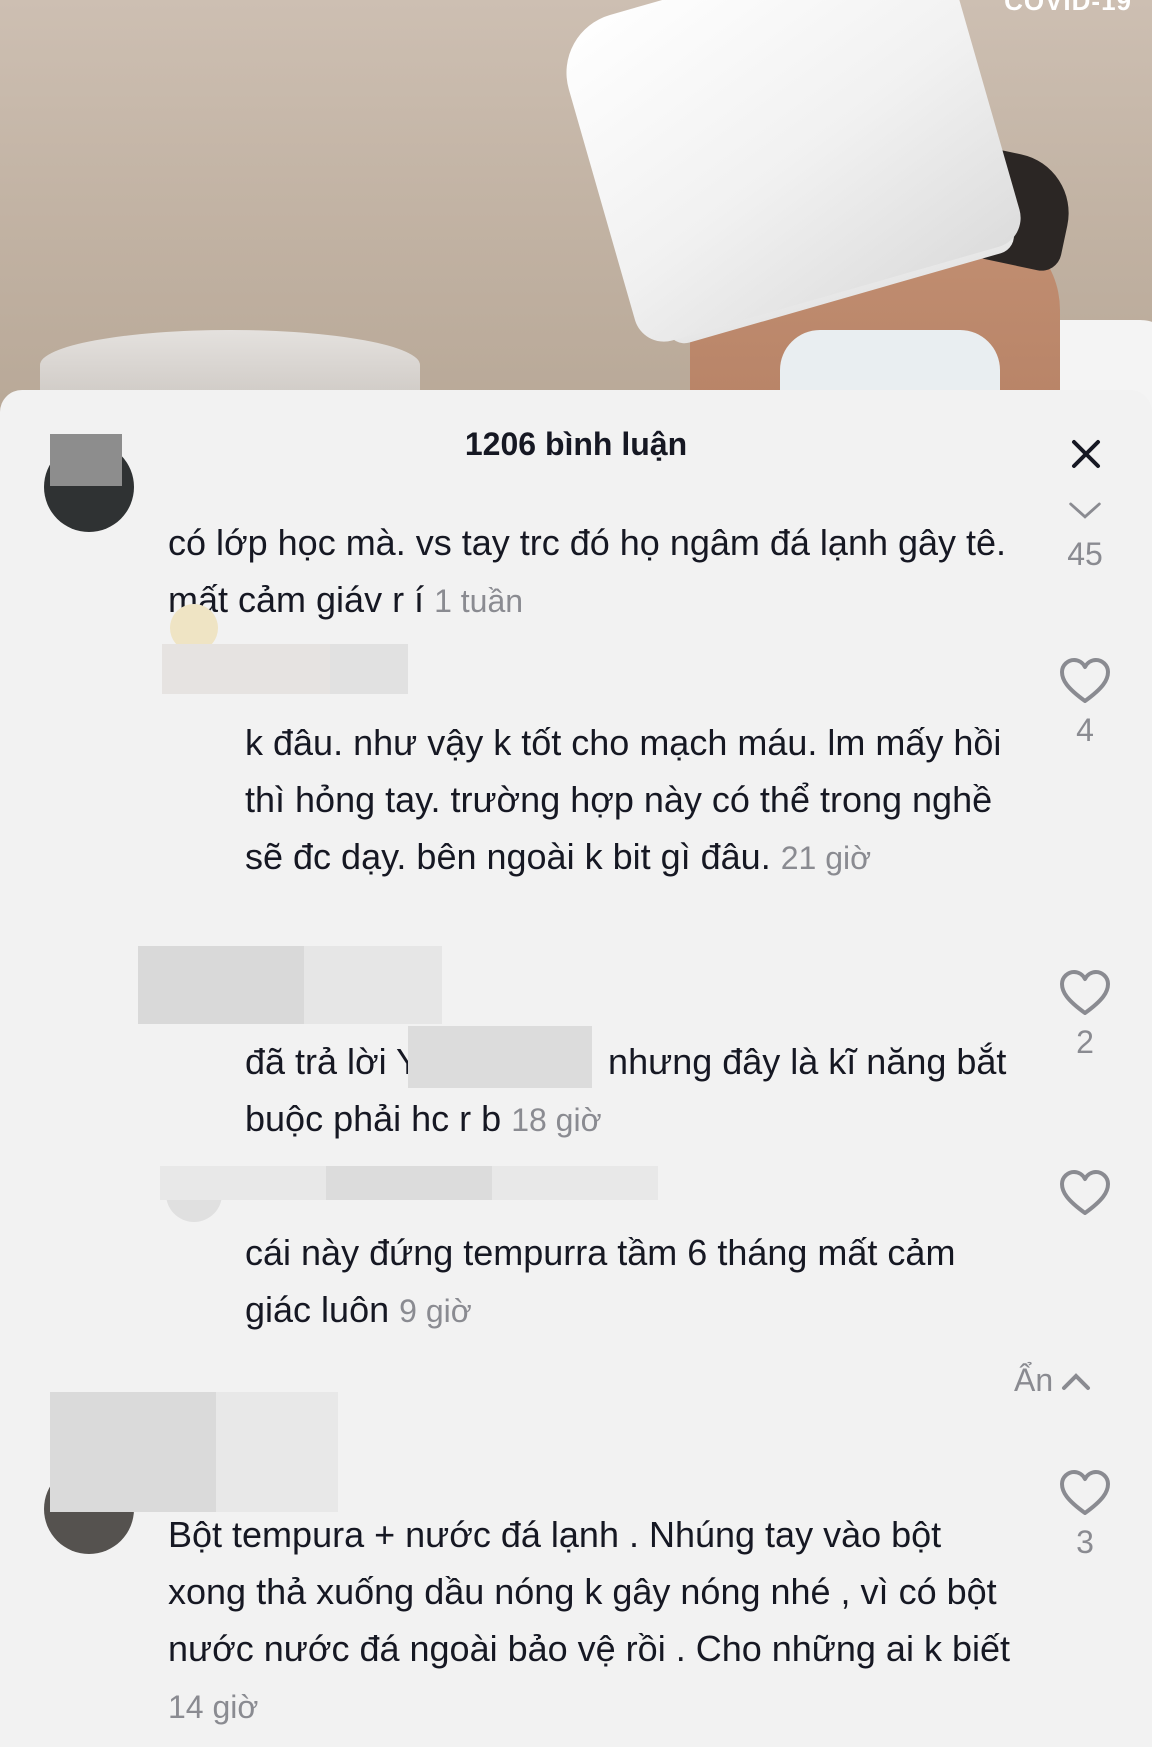 The height and width of the screenshot is (1747, 1152). I want to click on video-tag: COVID-19, so click(1068, 8).